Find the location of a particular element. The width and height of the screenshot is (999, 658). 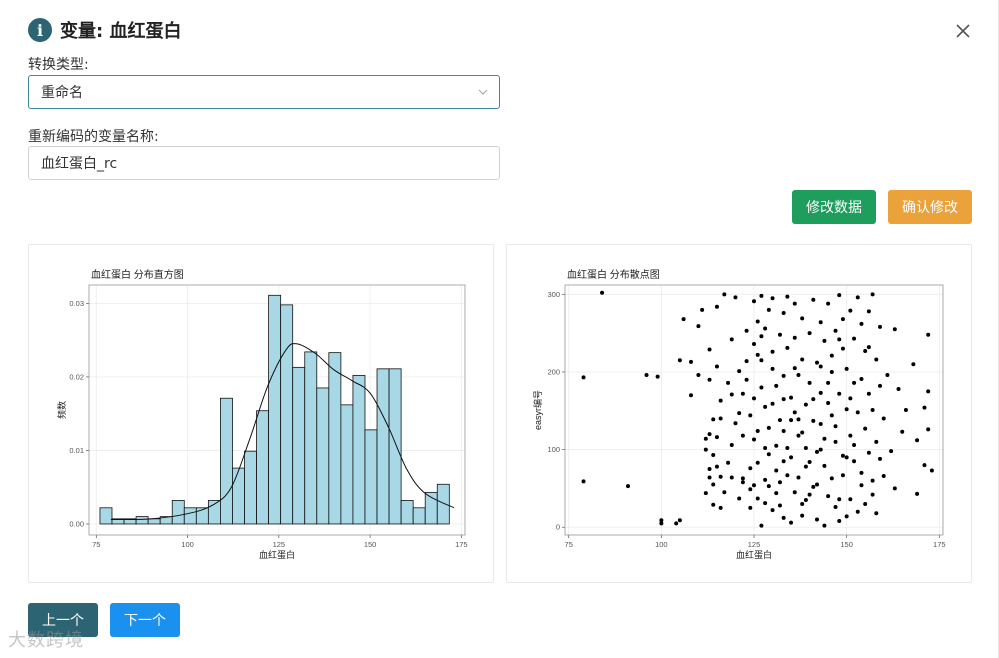

dialog-header: i 变量: 血红蛋白 is located at coordinates (104, 30).